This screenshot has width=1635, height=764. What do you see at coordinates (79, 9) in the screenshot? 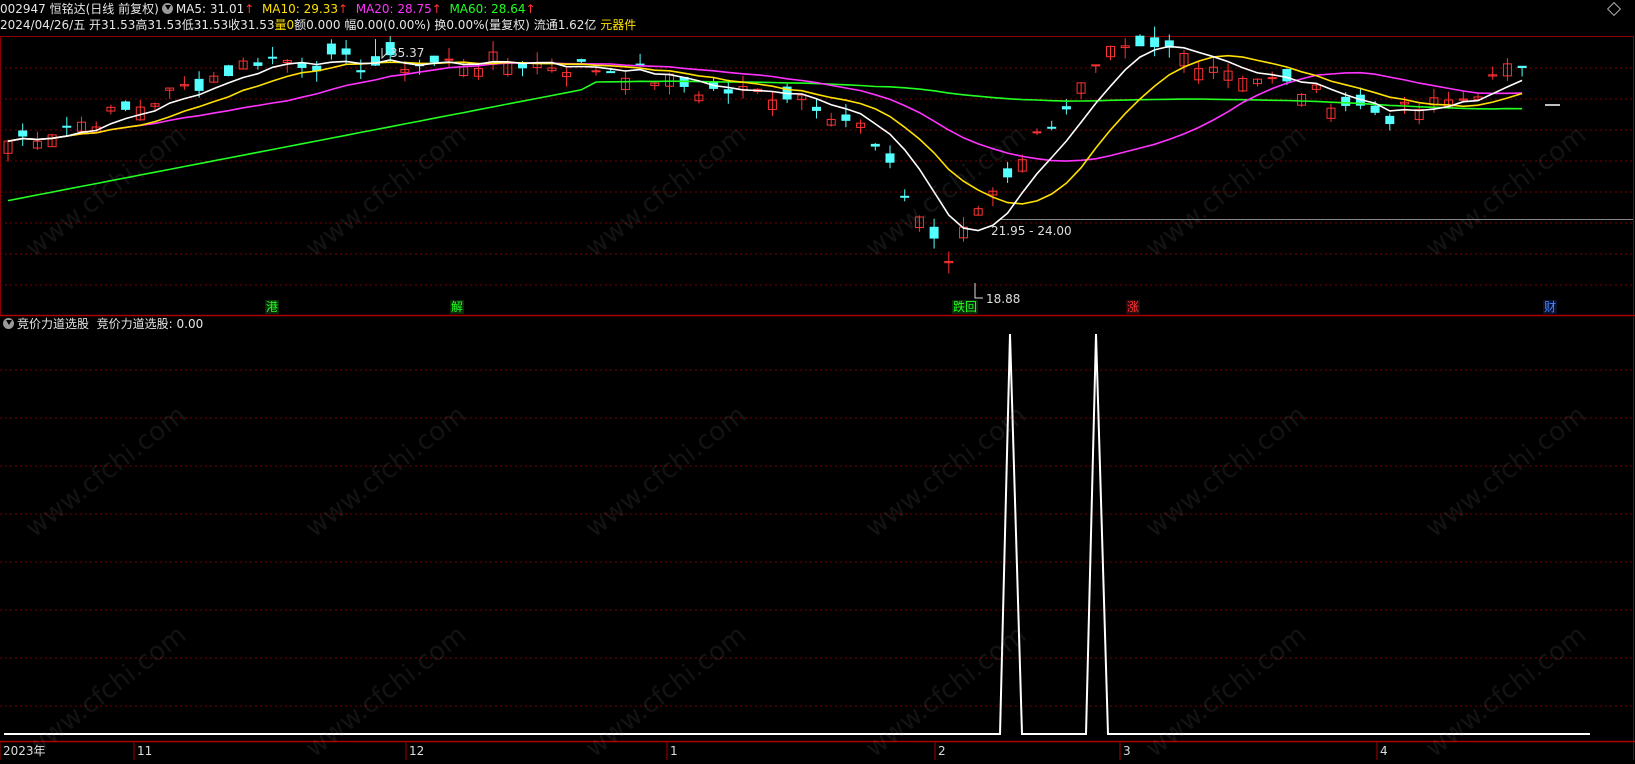
I see `stock-title: 002947 恒铭达(日线 前复权)` at bounding box center [79, 9].